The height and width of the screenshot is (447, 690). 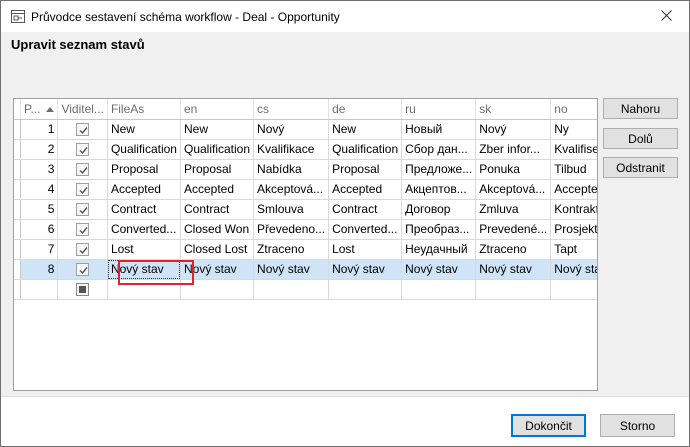 I want to click on cell-en: New, so click(x=217, y=129).